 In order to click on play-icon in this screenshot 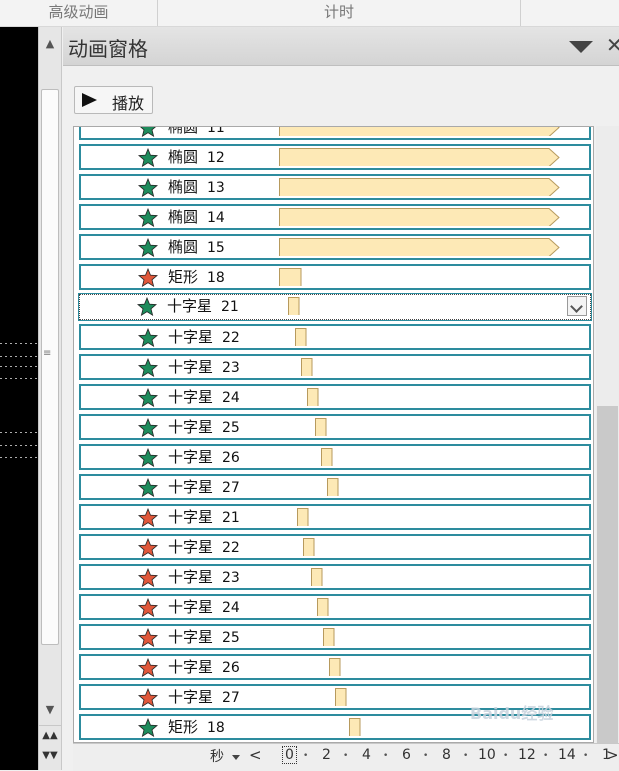, I will do `click(89, 100)`.